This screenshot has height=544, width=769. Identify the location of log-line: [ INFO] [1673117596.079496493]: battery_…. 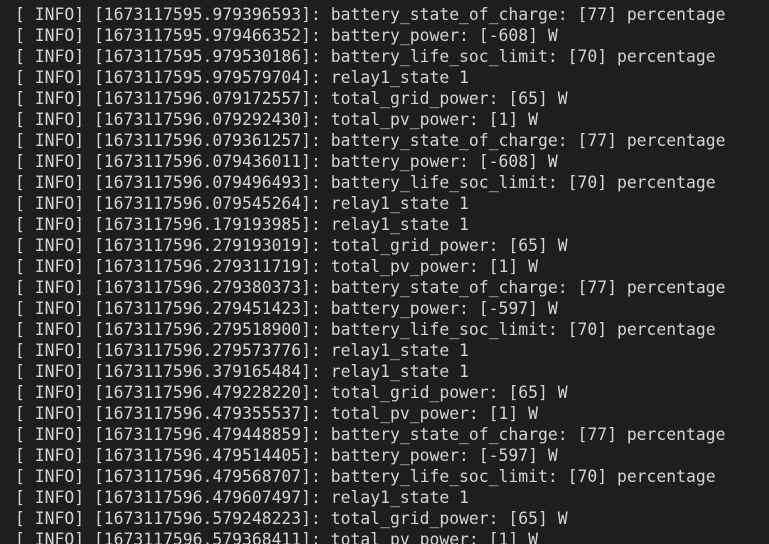
(365, 182).